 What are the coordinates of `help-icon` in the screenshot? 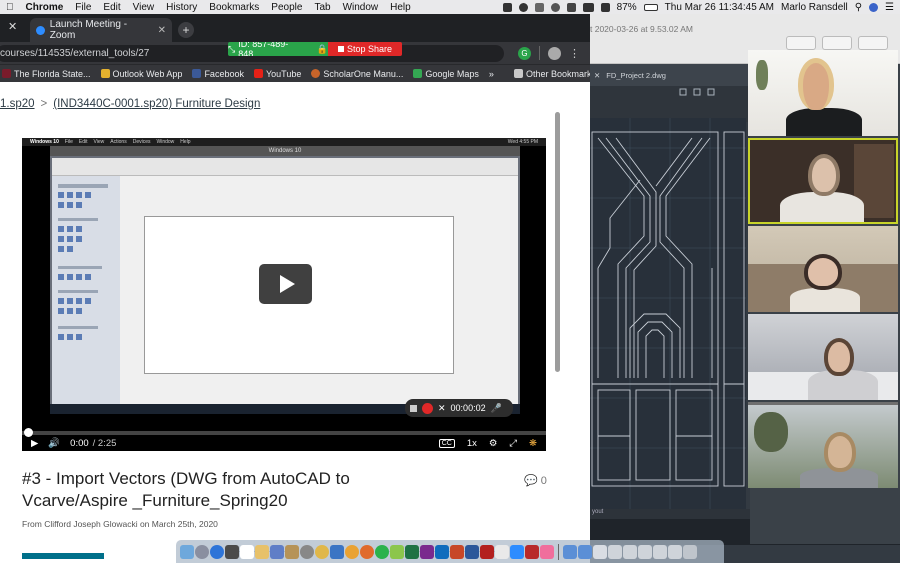 It's located at (307, 551).